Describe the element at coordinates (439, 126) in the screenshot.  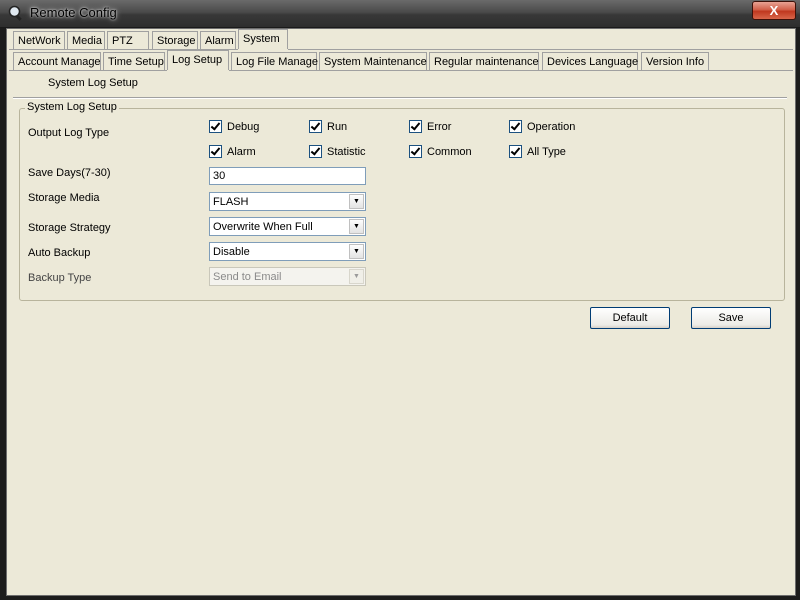
I see `checkbox-label: Error` at that location.